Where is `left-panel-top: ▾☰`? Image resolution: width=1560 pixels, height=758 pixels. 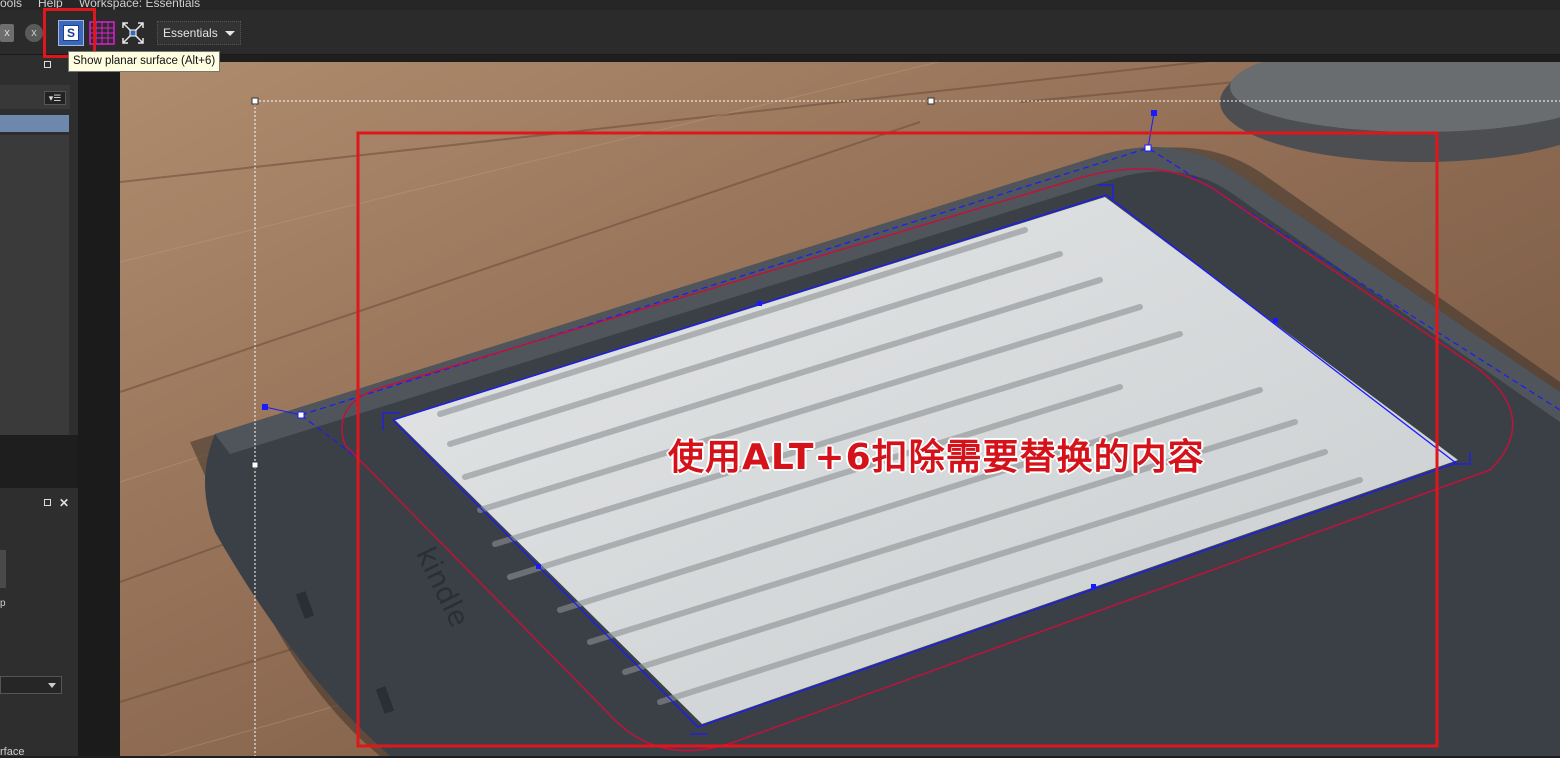
left-panel-top: ▾☰ is located at coordinates (39, 245).